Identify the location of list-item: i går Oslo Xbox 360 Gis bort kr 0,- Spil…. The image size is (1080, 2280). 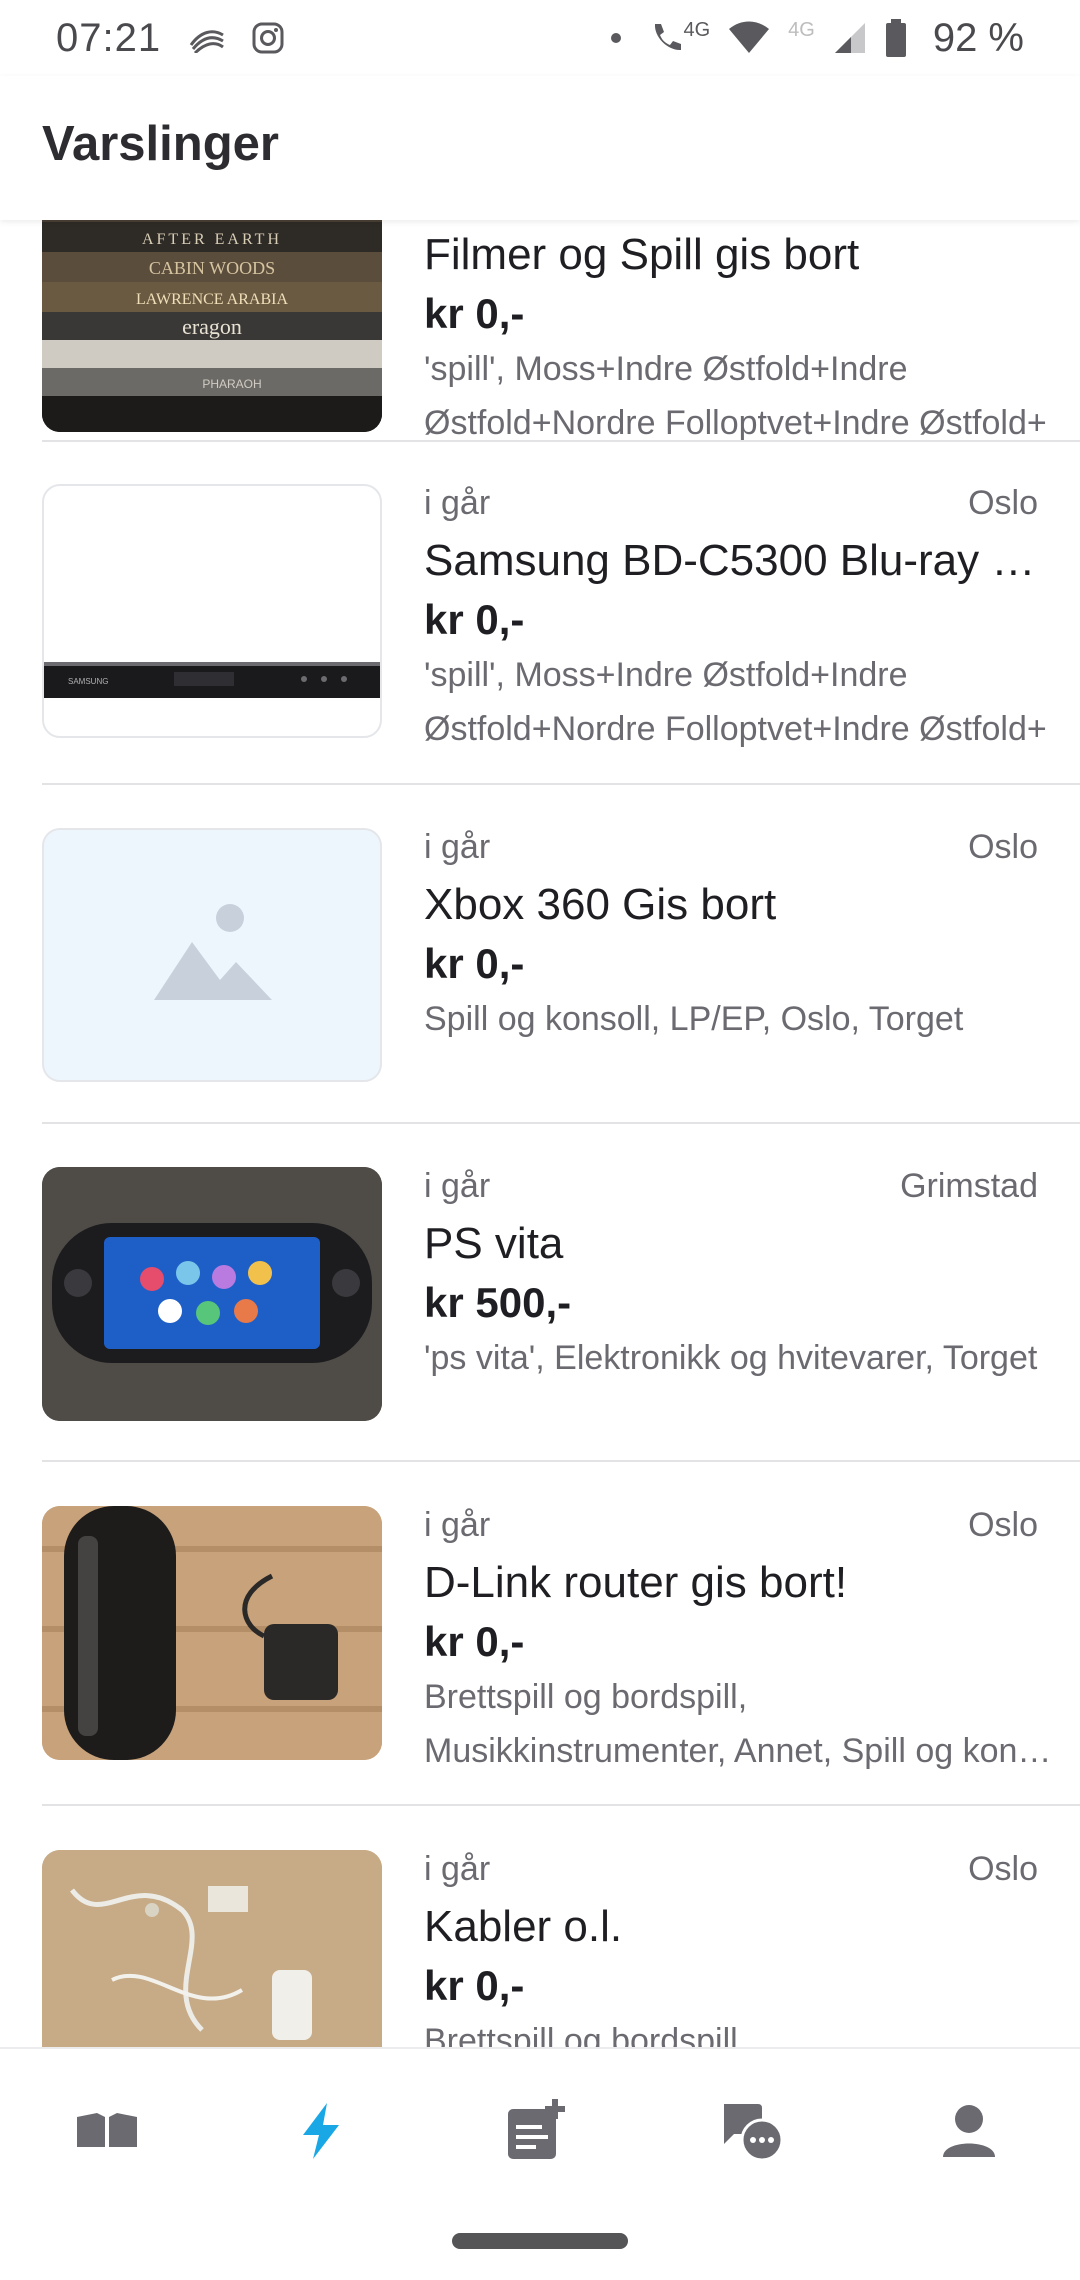
(561, 955).